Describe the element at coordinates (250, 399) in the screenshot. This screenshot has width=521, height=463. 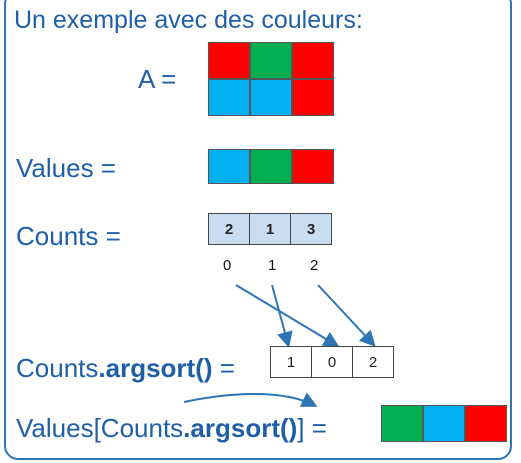
I see `arrow-to-result` at that location.